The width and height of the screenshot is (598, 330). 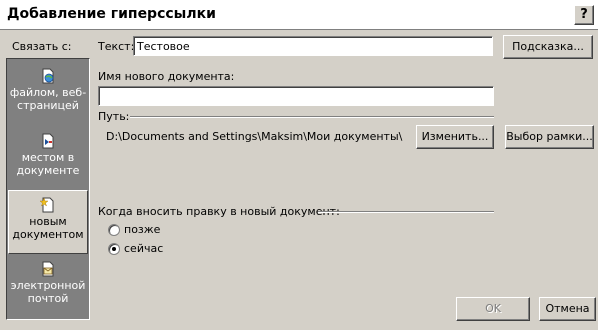 I want to click on new-document-name-label: Имя нового документа:, so click(x=166, y=76).